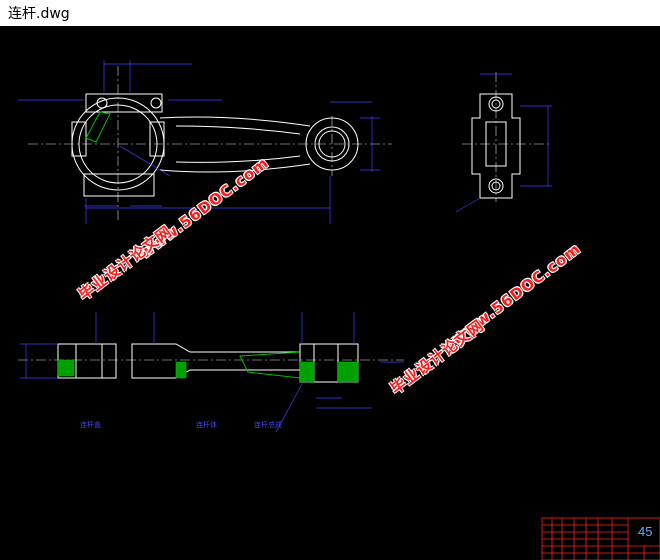 The image size is (660, 560). Describe the element at coordinates (645, 531) in the screenshot. I see `titleblock-material-number: 45` at that location.